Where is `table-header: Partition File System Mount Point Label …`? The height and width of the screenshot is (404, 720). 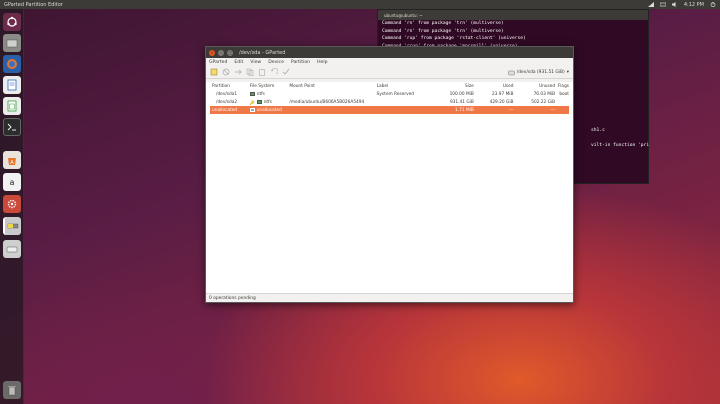
table-header: Partition File System Mount Point Label … is located at coordinates (389, 86).